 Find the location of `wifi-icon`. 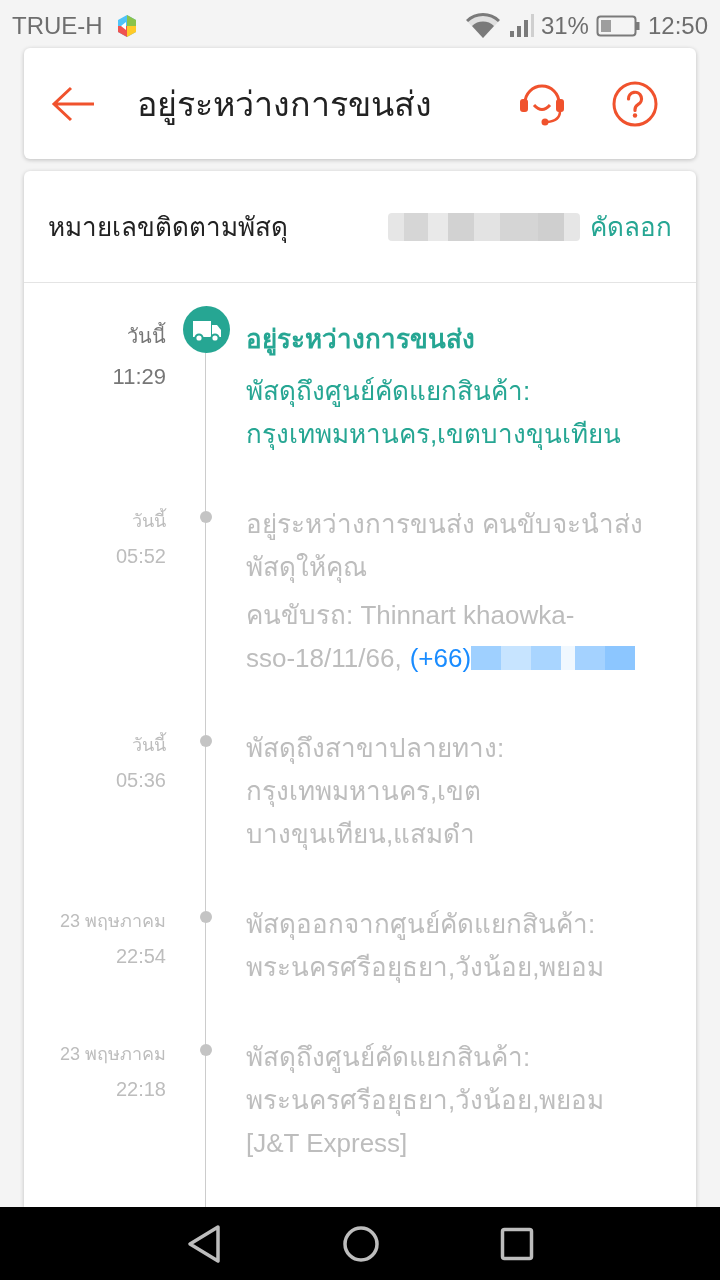

wifi-icon is located at coordinates (482, 26).